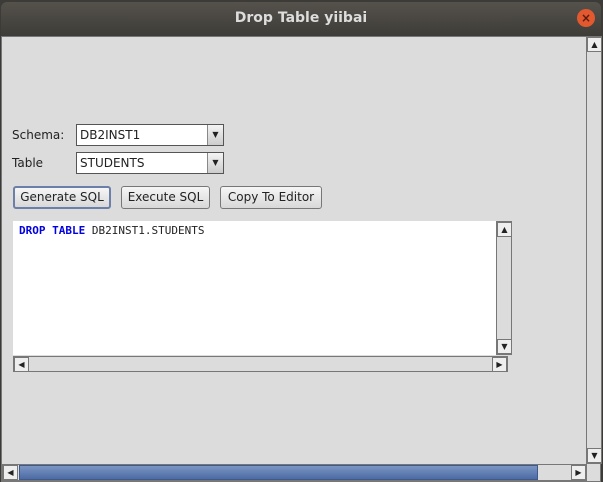 The width and height of the screenshot is (603, 482). I want to click on window-title: Drop Table yiibai, so click(301, 18).